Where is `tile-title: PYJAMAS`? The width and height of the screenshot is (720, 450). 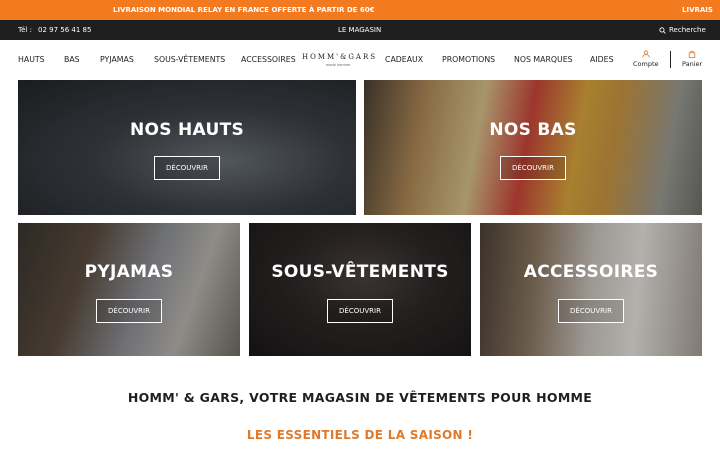
tile-title: PYJAMAS is located at coordinates (129, 272).